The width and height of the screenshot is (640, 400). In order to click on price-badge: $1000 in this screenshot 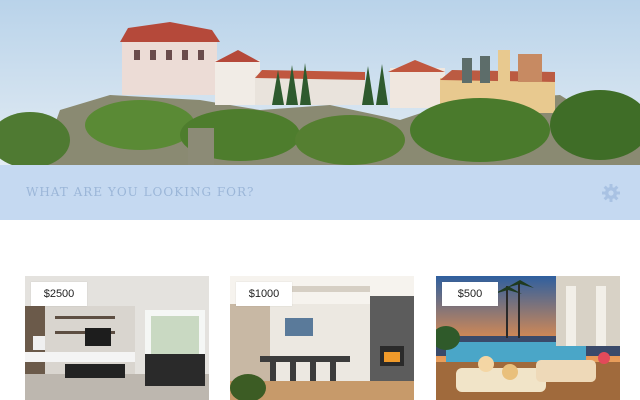, I will do `click(264, 294)`.